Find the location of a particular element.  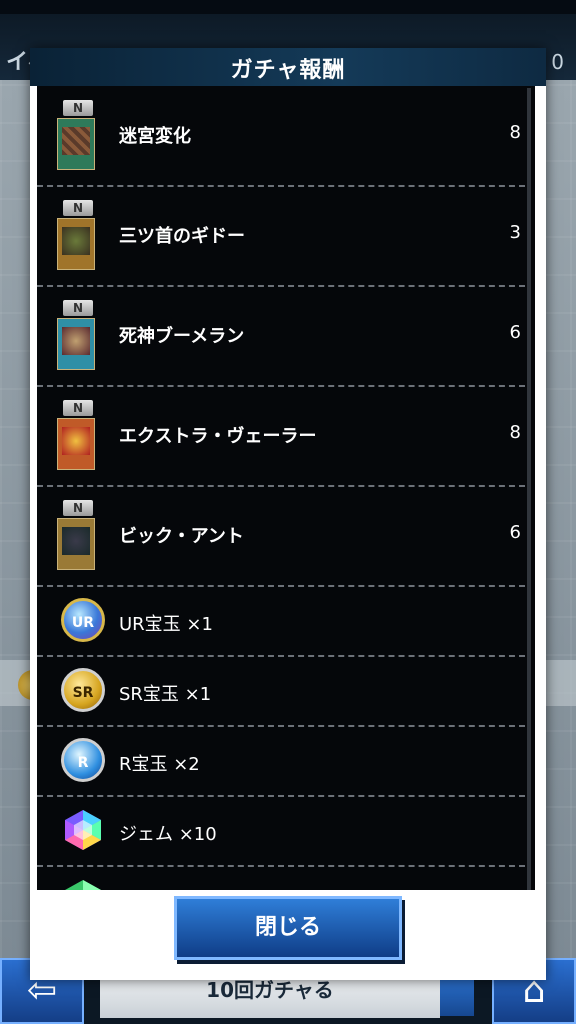

reward-name: 三ツ首のギドー is located at coordinates (182, 236).